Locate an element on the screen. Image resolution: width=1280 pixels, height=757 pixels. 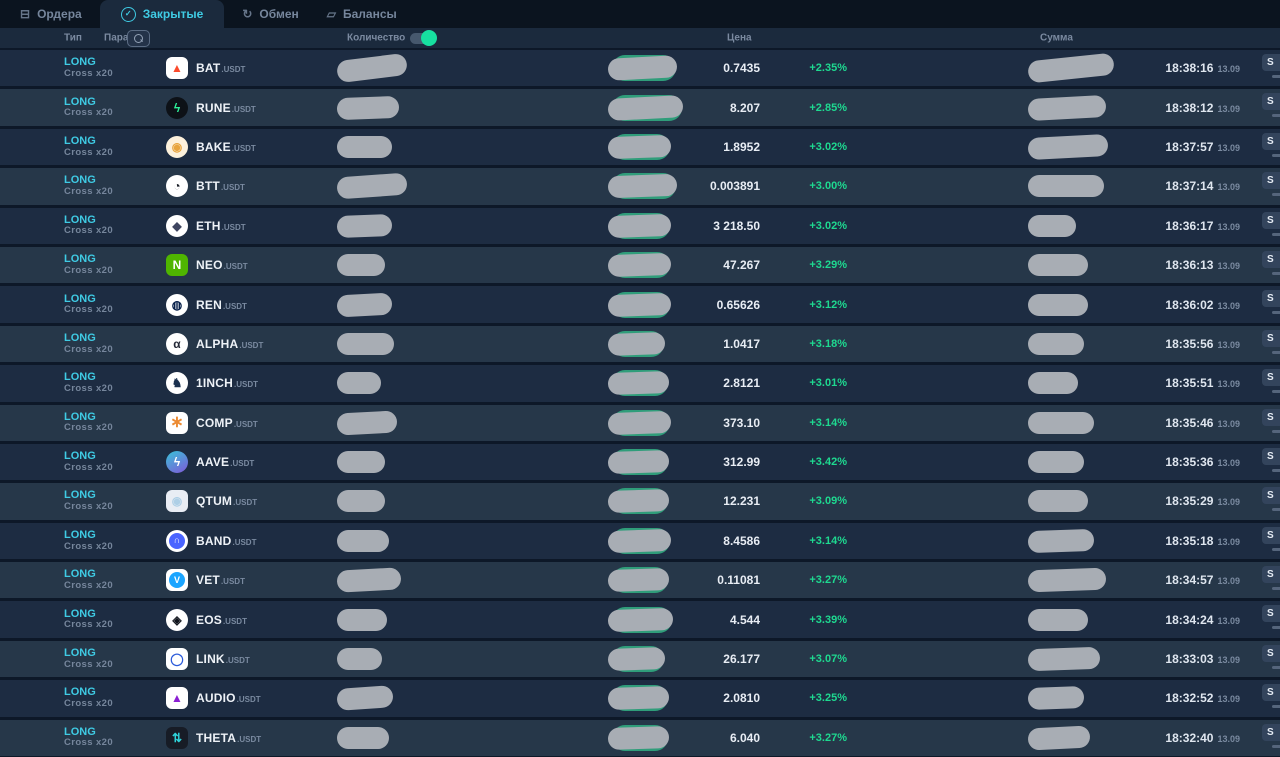
pair-label: NEO.USDT is located at coordinates (222, 265).